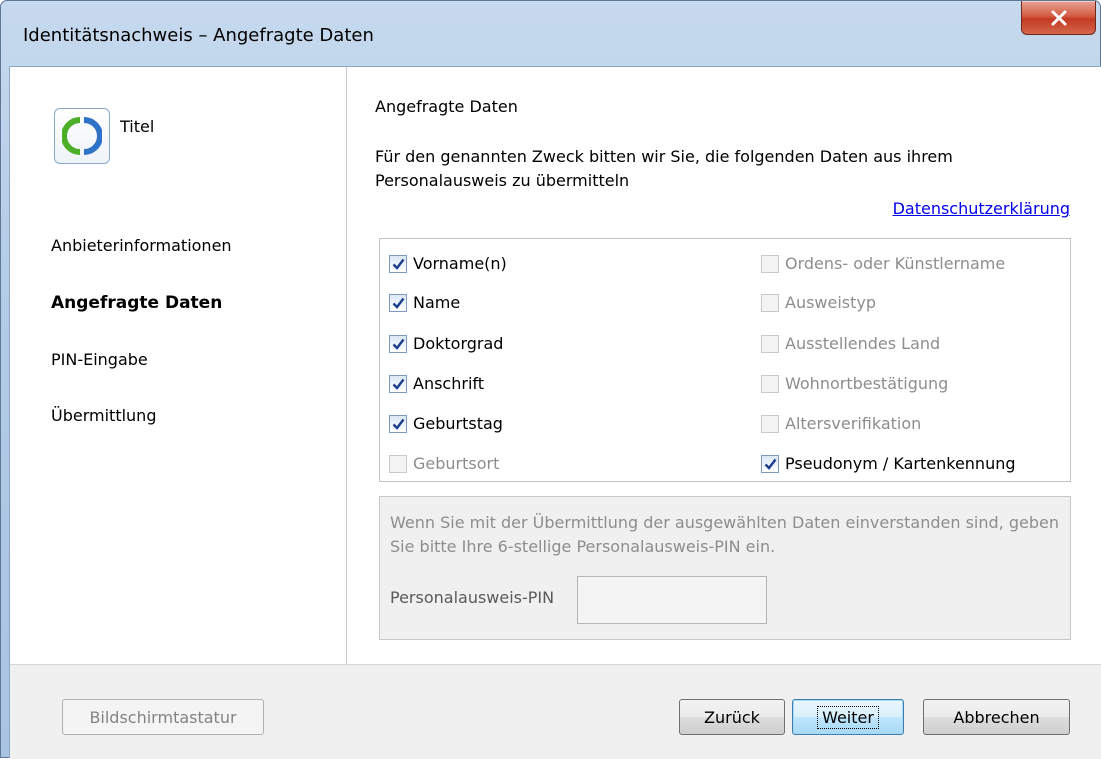  What do you see at coordinates (831, 302) in the screenshot?
I see `checkbox-label: Ausweistyp` at bounding box center [831, 302].